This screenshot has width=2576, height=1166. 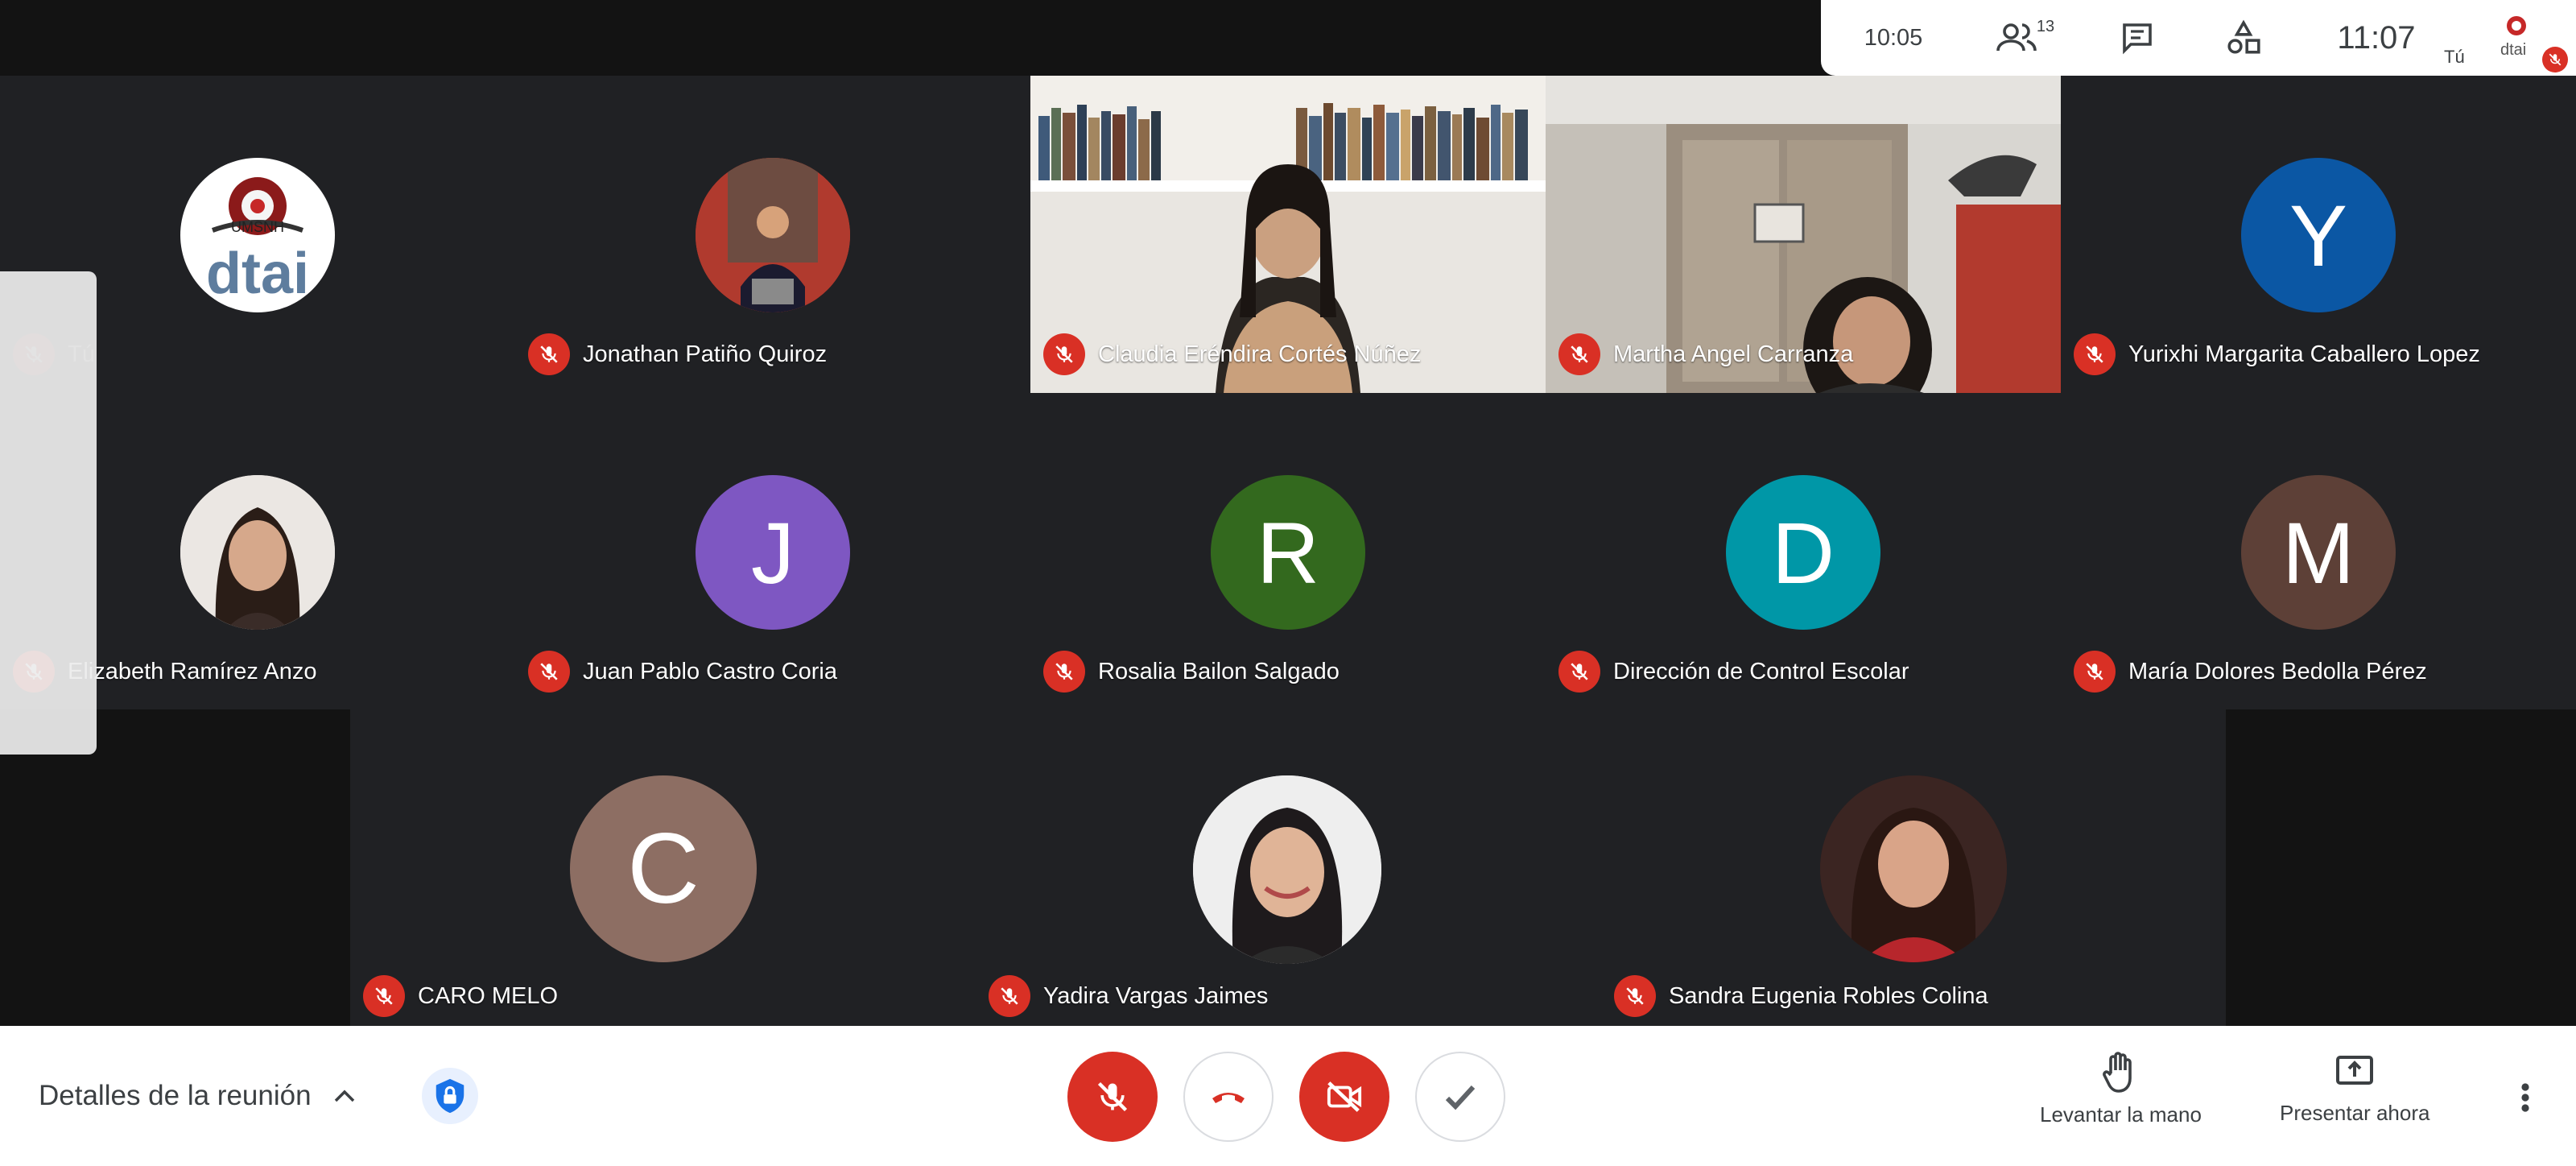 I want to click on present-screen-icon, so click(x=2355, y=1070).